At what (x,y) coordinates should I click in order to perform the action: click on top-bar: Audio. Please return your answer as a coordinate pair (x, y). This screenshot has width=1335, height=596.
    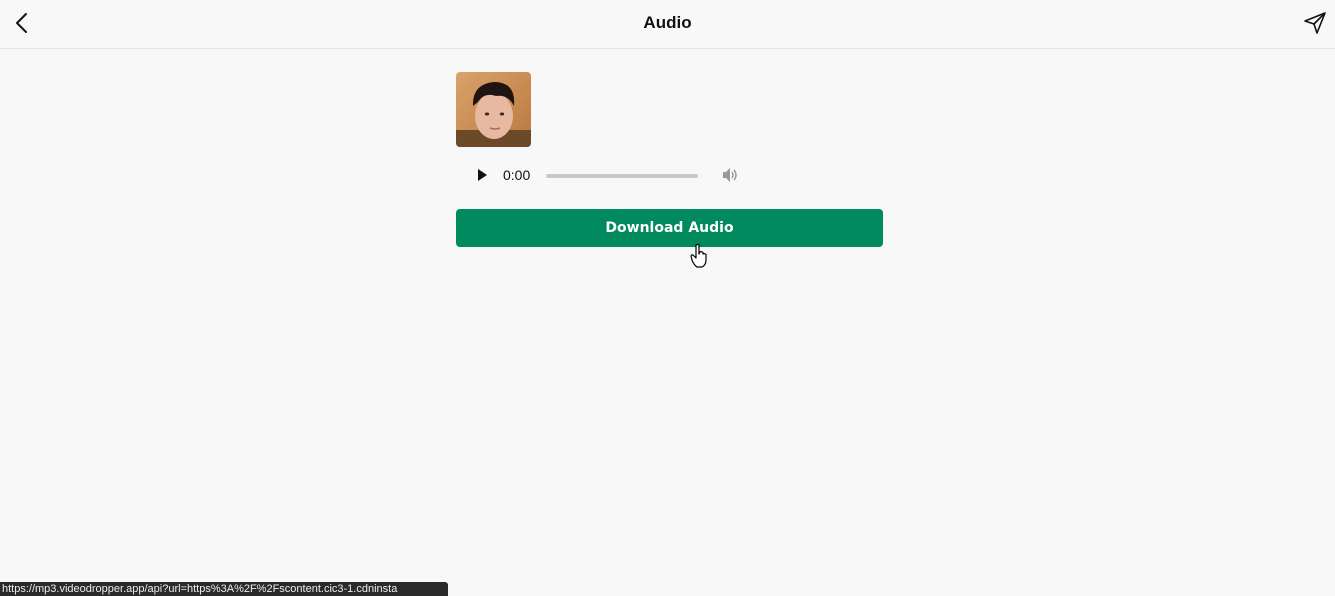
    Looking at the image, I should click on (667, 24).